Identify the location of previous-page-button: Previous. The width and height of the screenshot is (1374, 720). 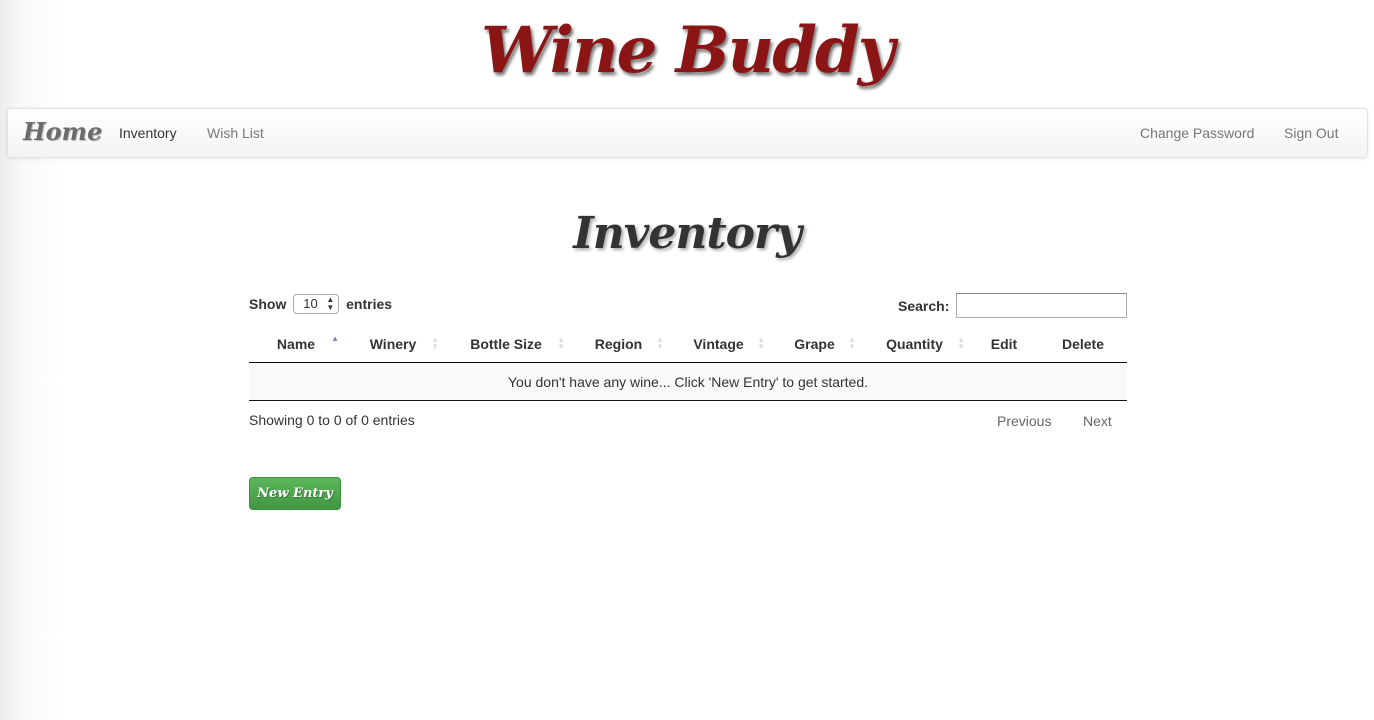
(1024, 421).